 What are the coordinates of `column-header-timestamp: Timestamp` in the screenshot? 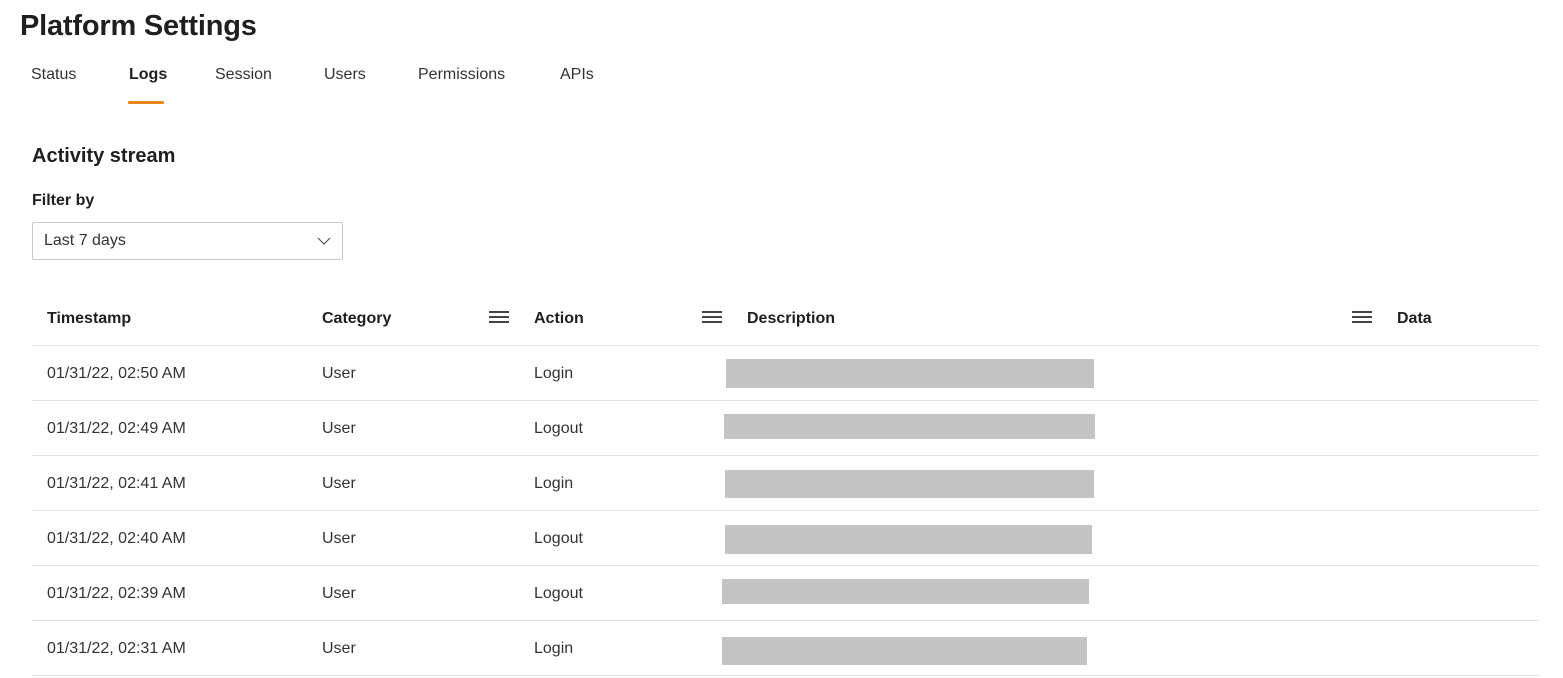 It's located at (89, 318).